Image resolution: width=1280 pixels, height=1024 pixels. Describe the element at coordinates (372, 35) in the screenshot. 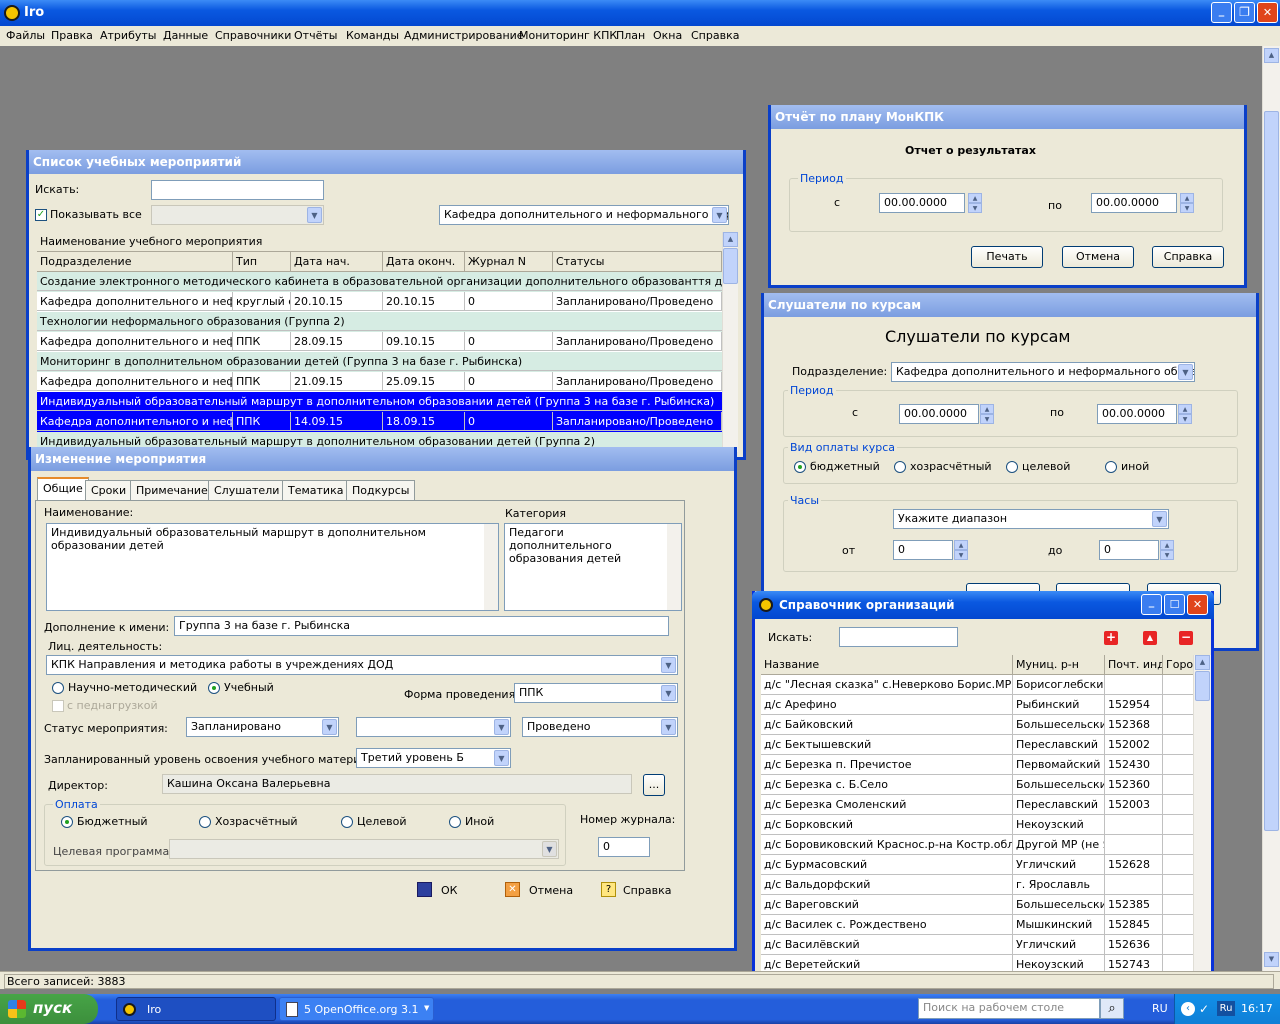

I see `menu-item-commands: Команды` at that location.